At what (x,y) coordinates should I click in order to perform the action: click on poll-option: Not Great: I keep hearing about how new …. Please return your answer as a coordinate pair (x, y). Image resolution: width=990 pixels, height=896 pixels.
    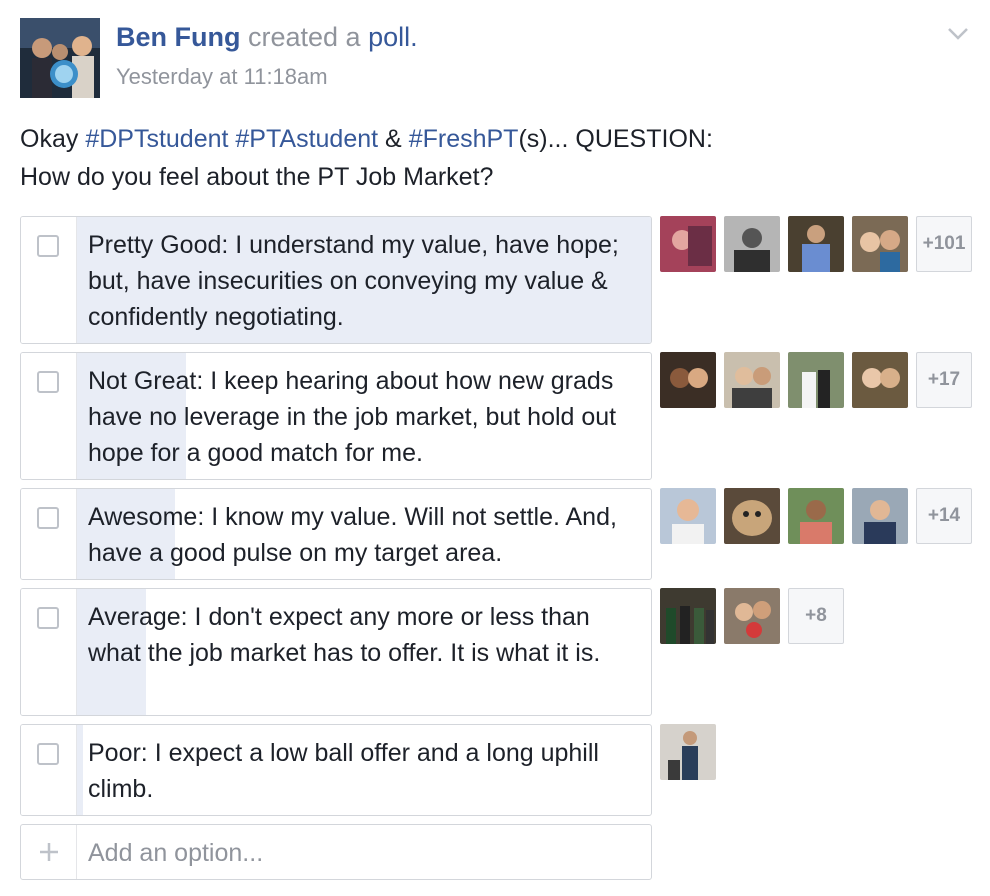
    Looking at the image, I should click on (336, 416).